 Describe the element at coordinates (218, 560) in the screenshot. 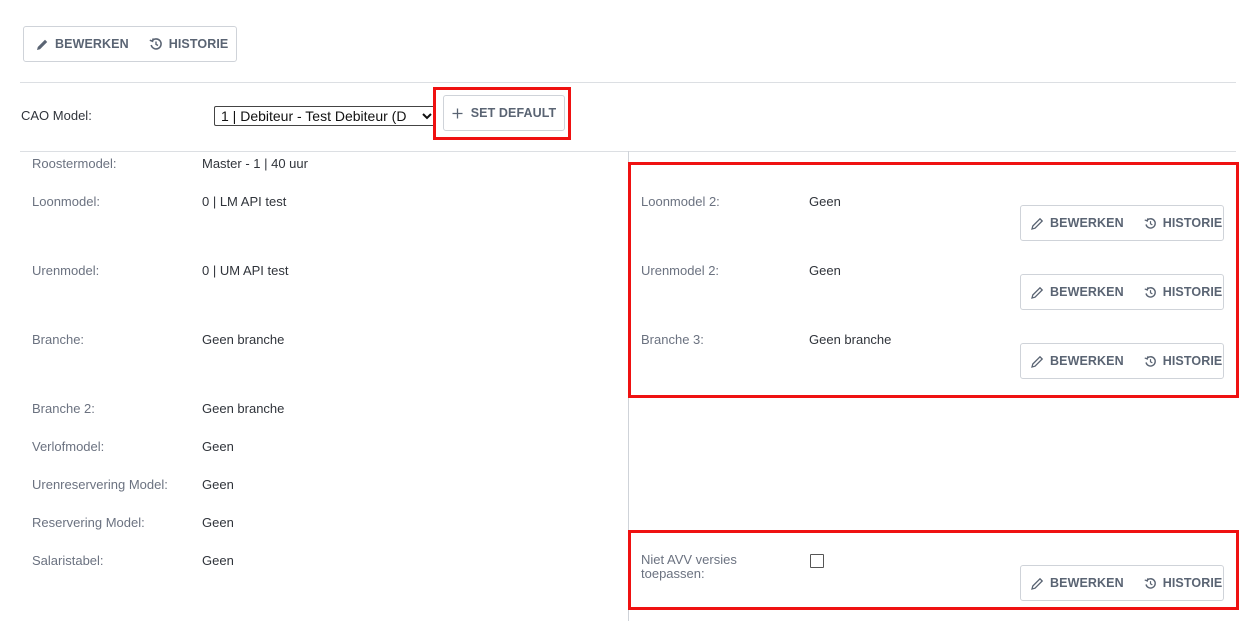

I see `salaristabel-value: Geen` at that location.